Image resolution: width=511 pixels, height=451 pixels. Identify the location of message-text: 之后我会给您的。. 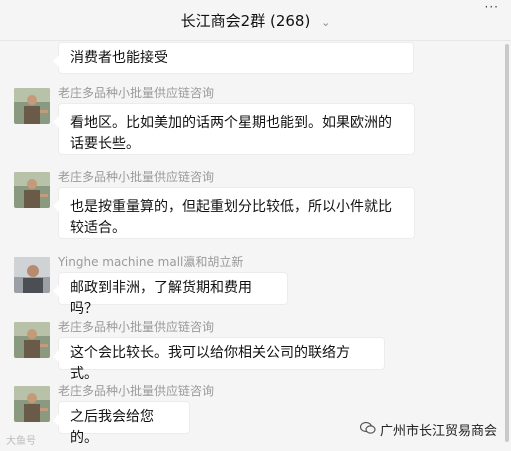
(112, 427).